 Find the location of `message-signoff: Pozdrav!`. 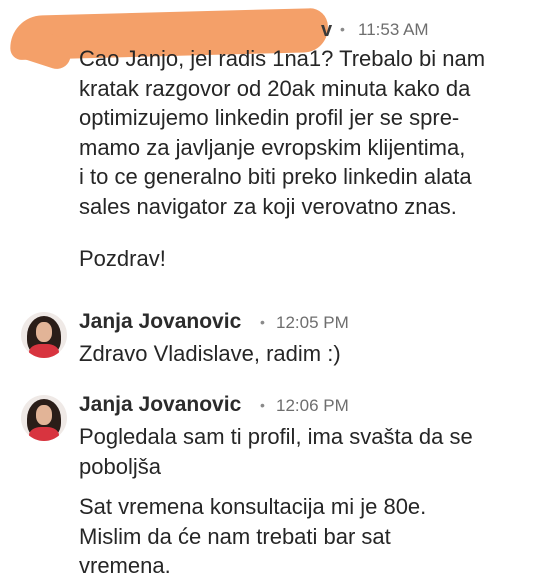

message-signoff: Pozdrav! is located at coordinates (122, 258).